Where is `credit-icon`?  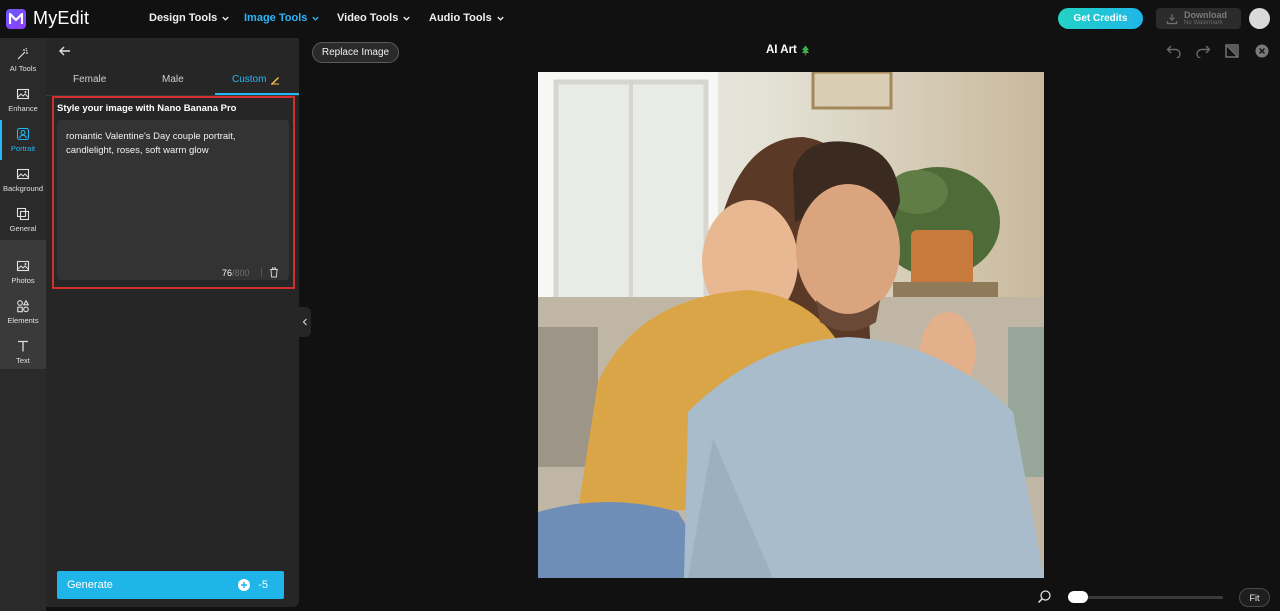
credit-icon is located at coordinates (244, 585).